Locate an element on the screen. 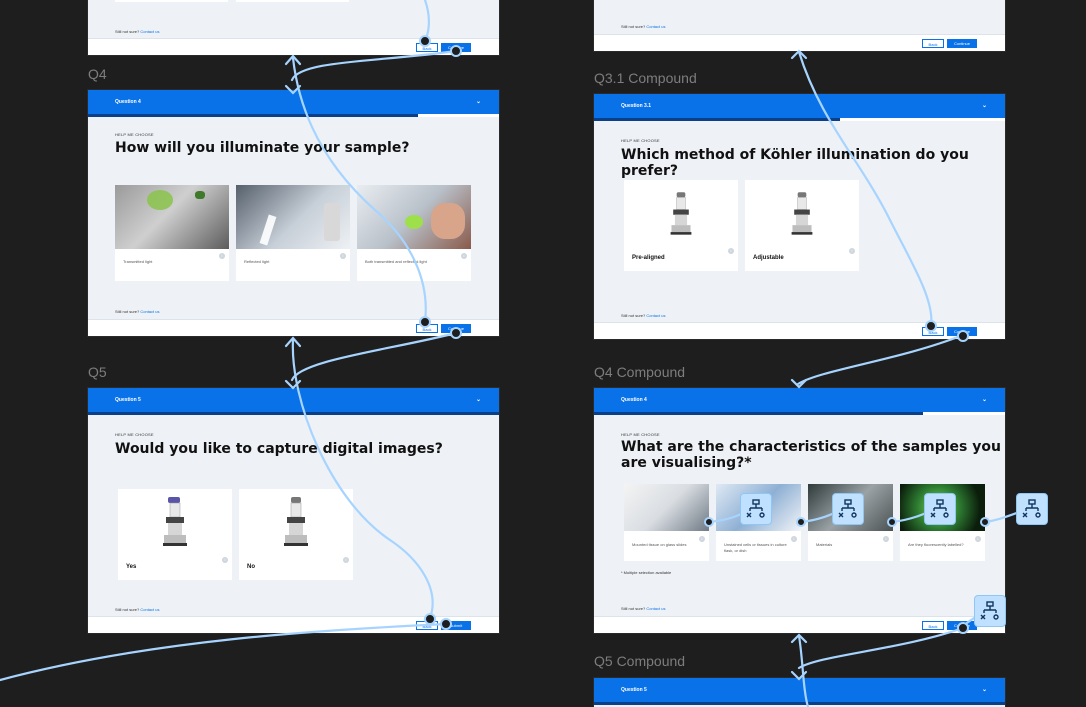  submit-button: Submit is located at coordinates (456, 625).